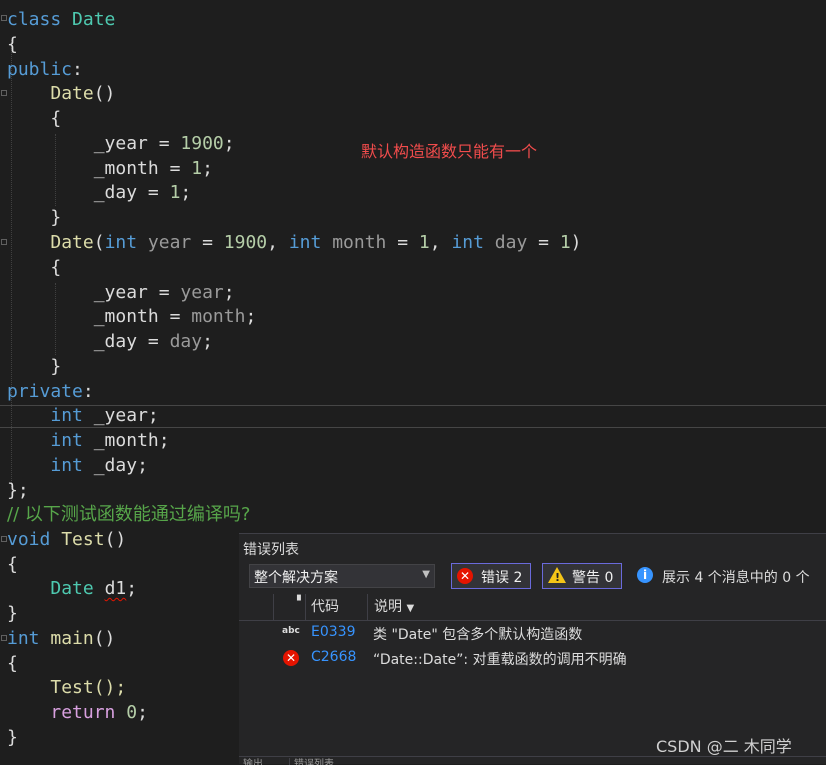 The height and width of the screenshot is (765, 826). I want to click on code-line: _day = day;, so click(153, 341).